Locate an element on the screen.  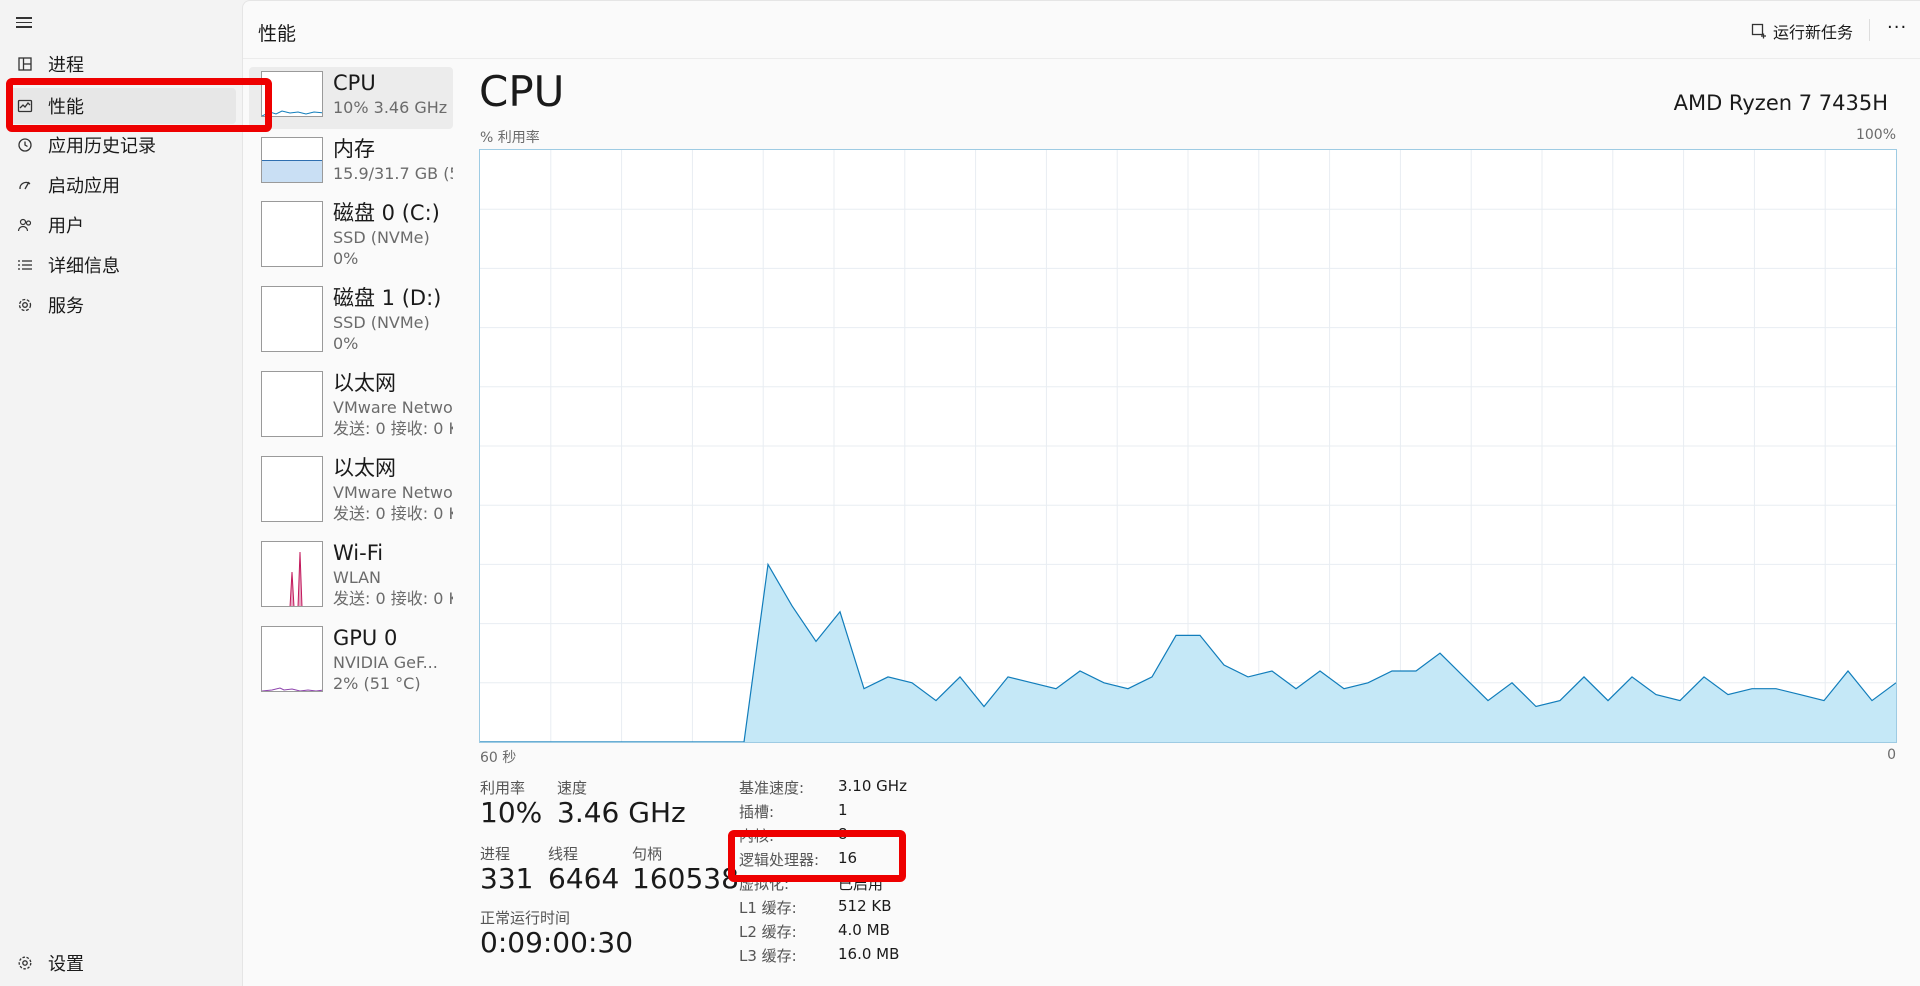
highlight-box-performance is located at coordinates (139, 105).